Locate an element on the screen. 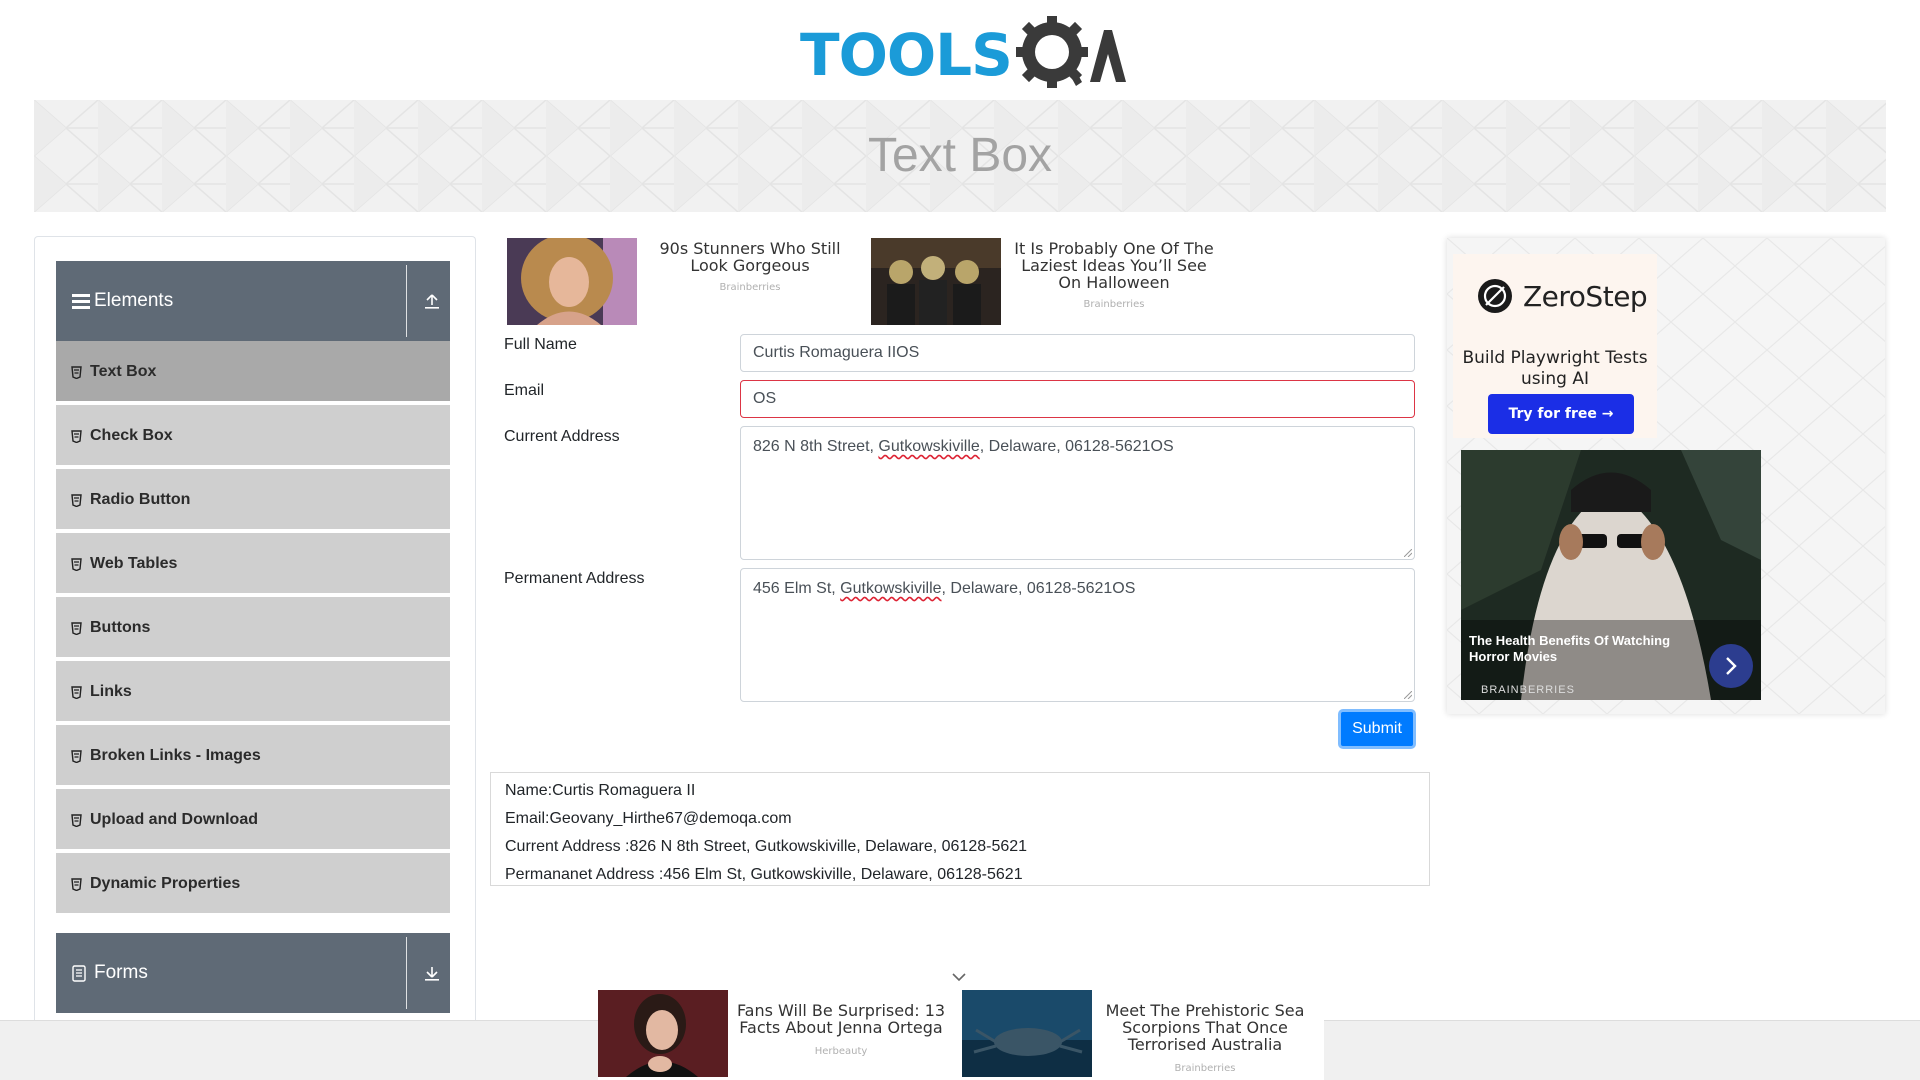 Image resolution: width=1920 pixels, height=1080 pixels. sidebar-item-label: Dynamic Properties is located at coordinates (165, 883).